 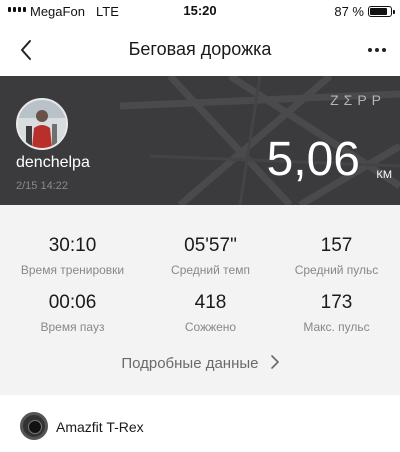 I want to click on stat-label: Время тренировки, so click(x=72, y=270).